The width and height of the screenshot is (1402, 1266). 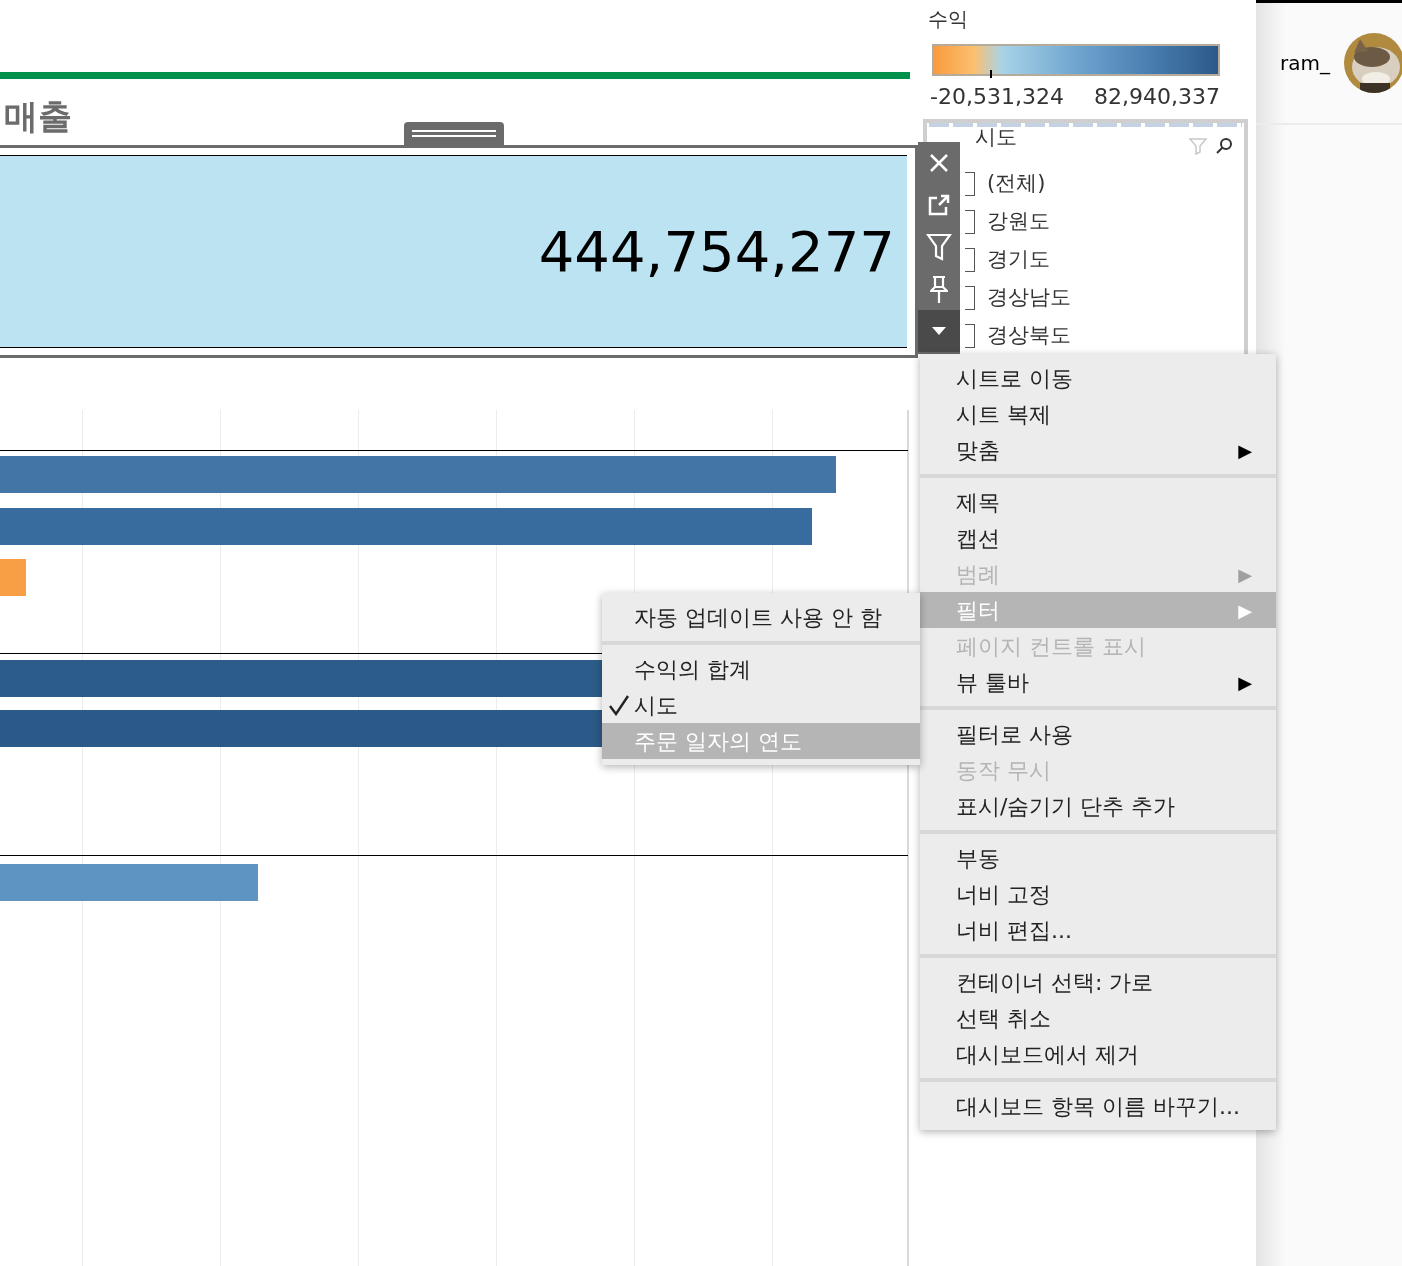 I want to click on menu-item: 필터로 사용, so click(x=1098, y=734).